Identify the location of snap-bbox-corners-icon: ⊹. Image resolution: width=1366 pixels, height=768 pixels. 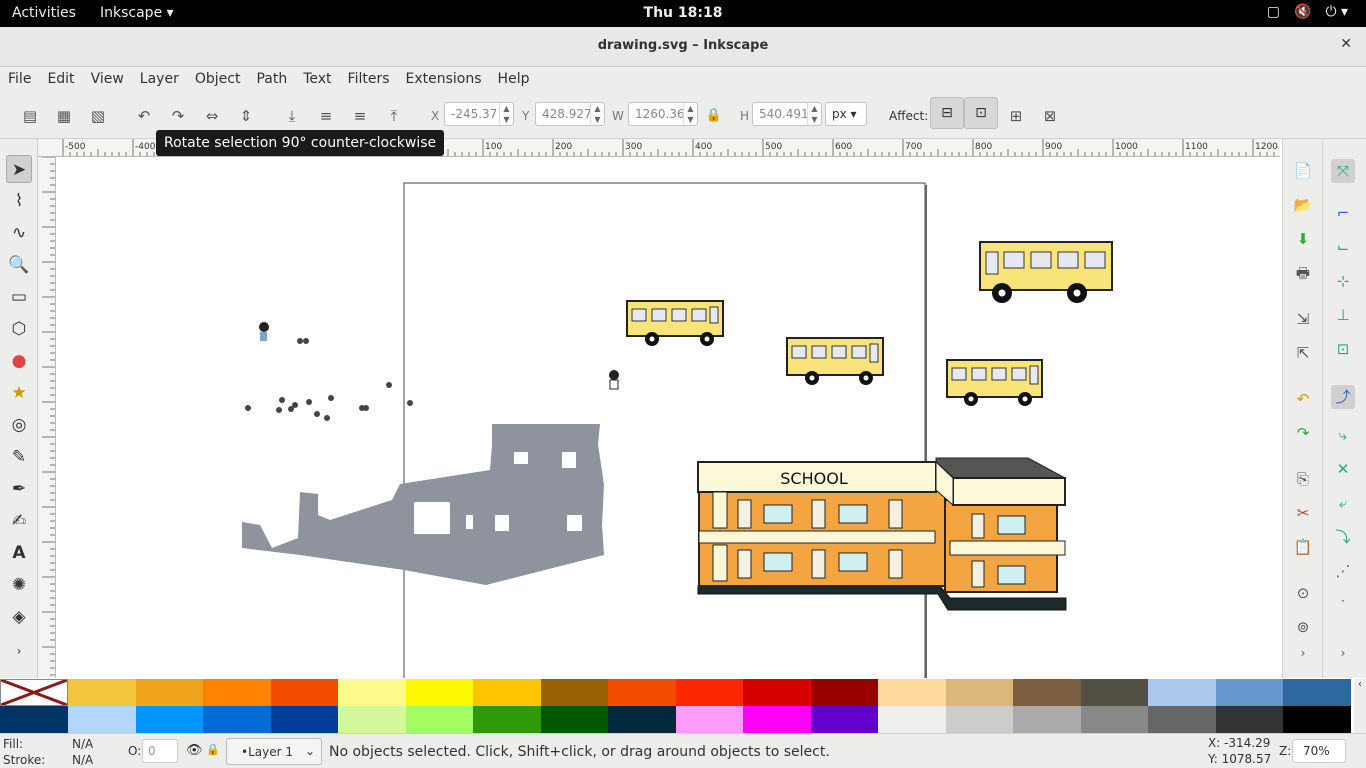
(1343, 281).